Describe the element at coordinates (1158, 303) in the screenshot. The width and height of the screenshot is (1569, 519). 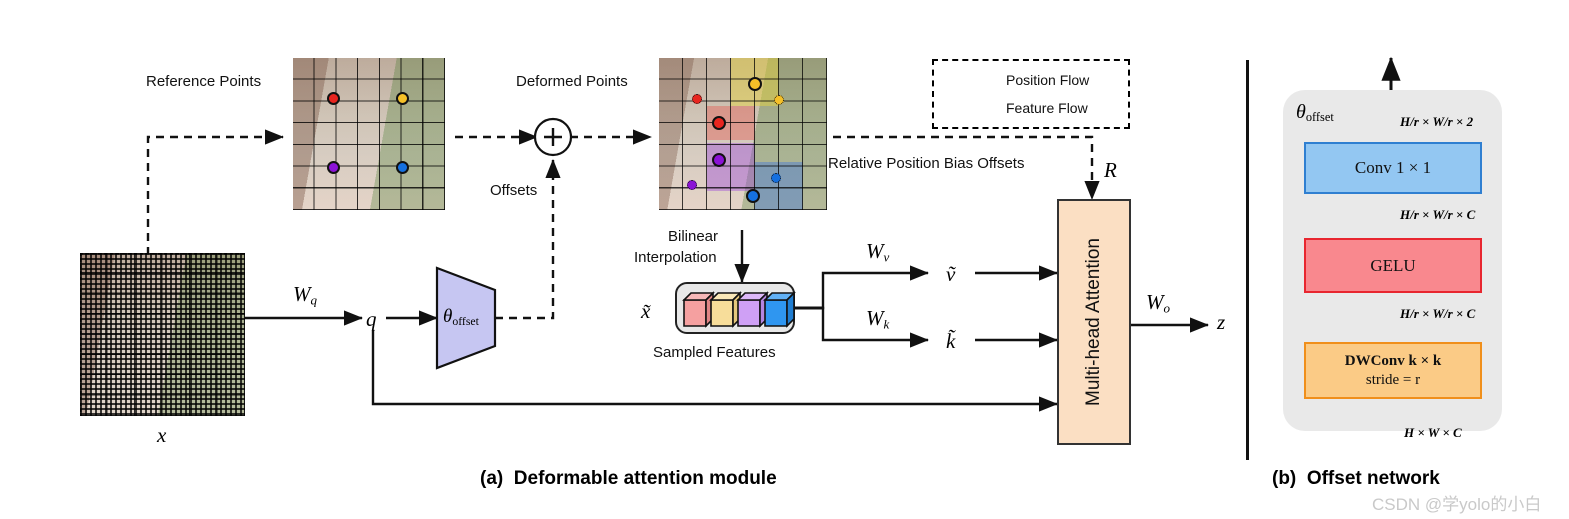
I see `Wo-label: Wo` at that location.